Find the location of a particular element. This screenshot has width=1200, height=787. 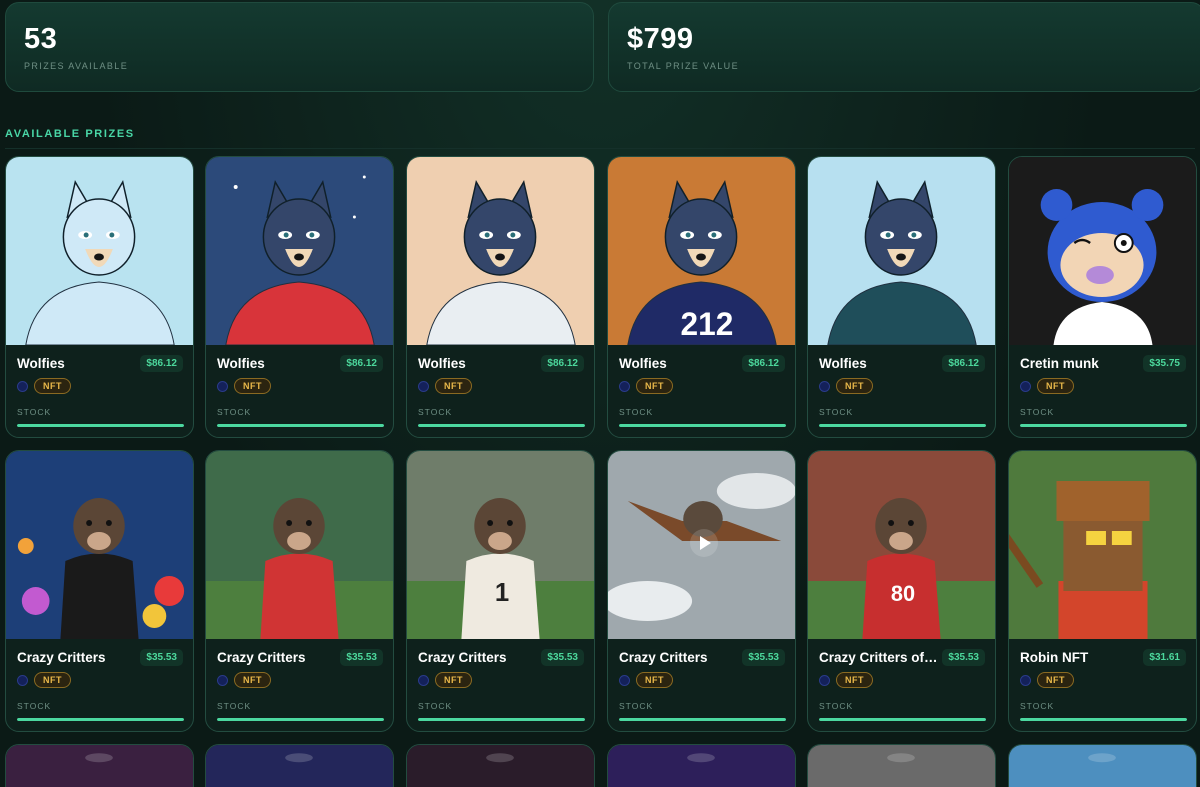

stat-label: PRIZES AVAILABLE is located at coordinates (76, 66).